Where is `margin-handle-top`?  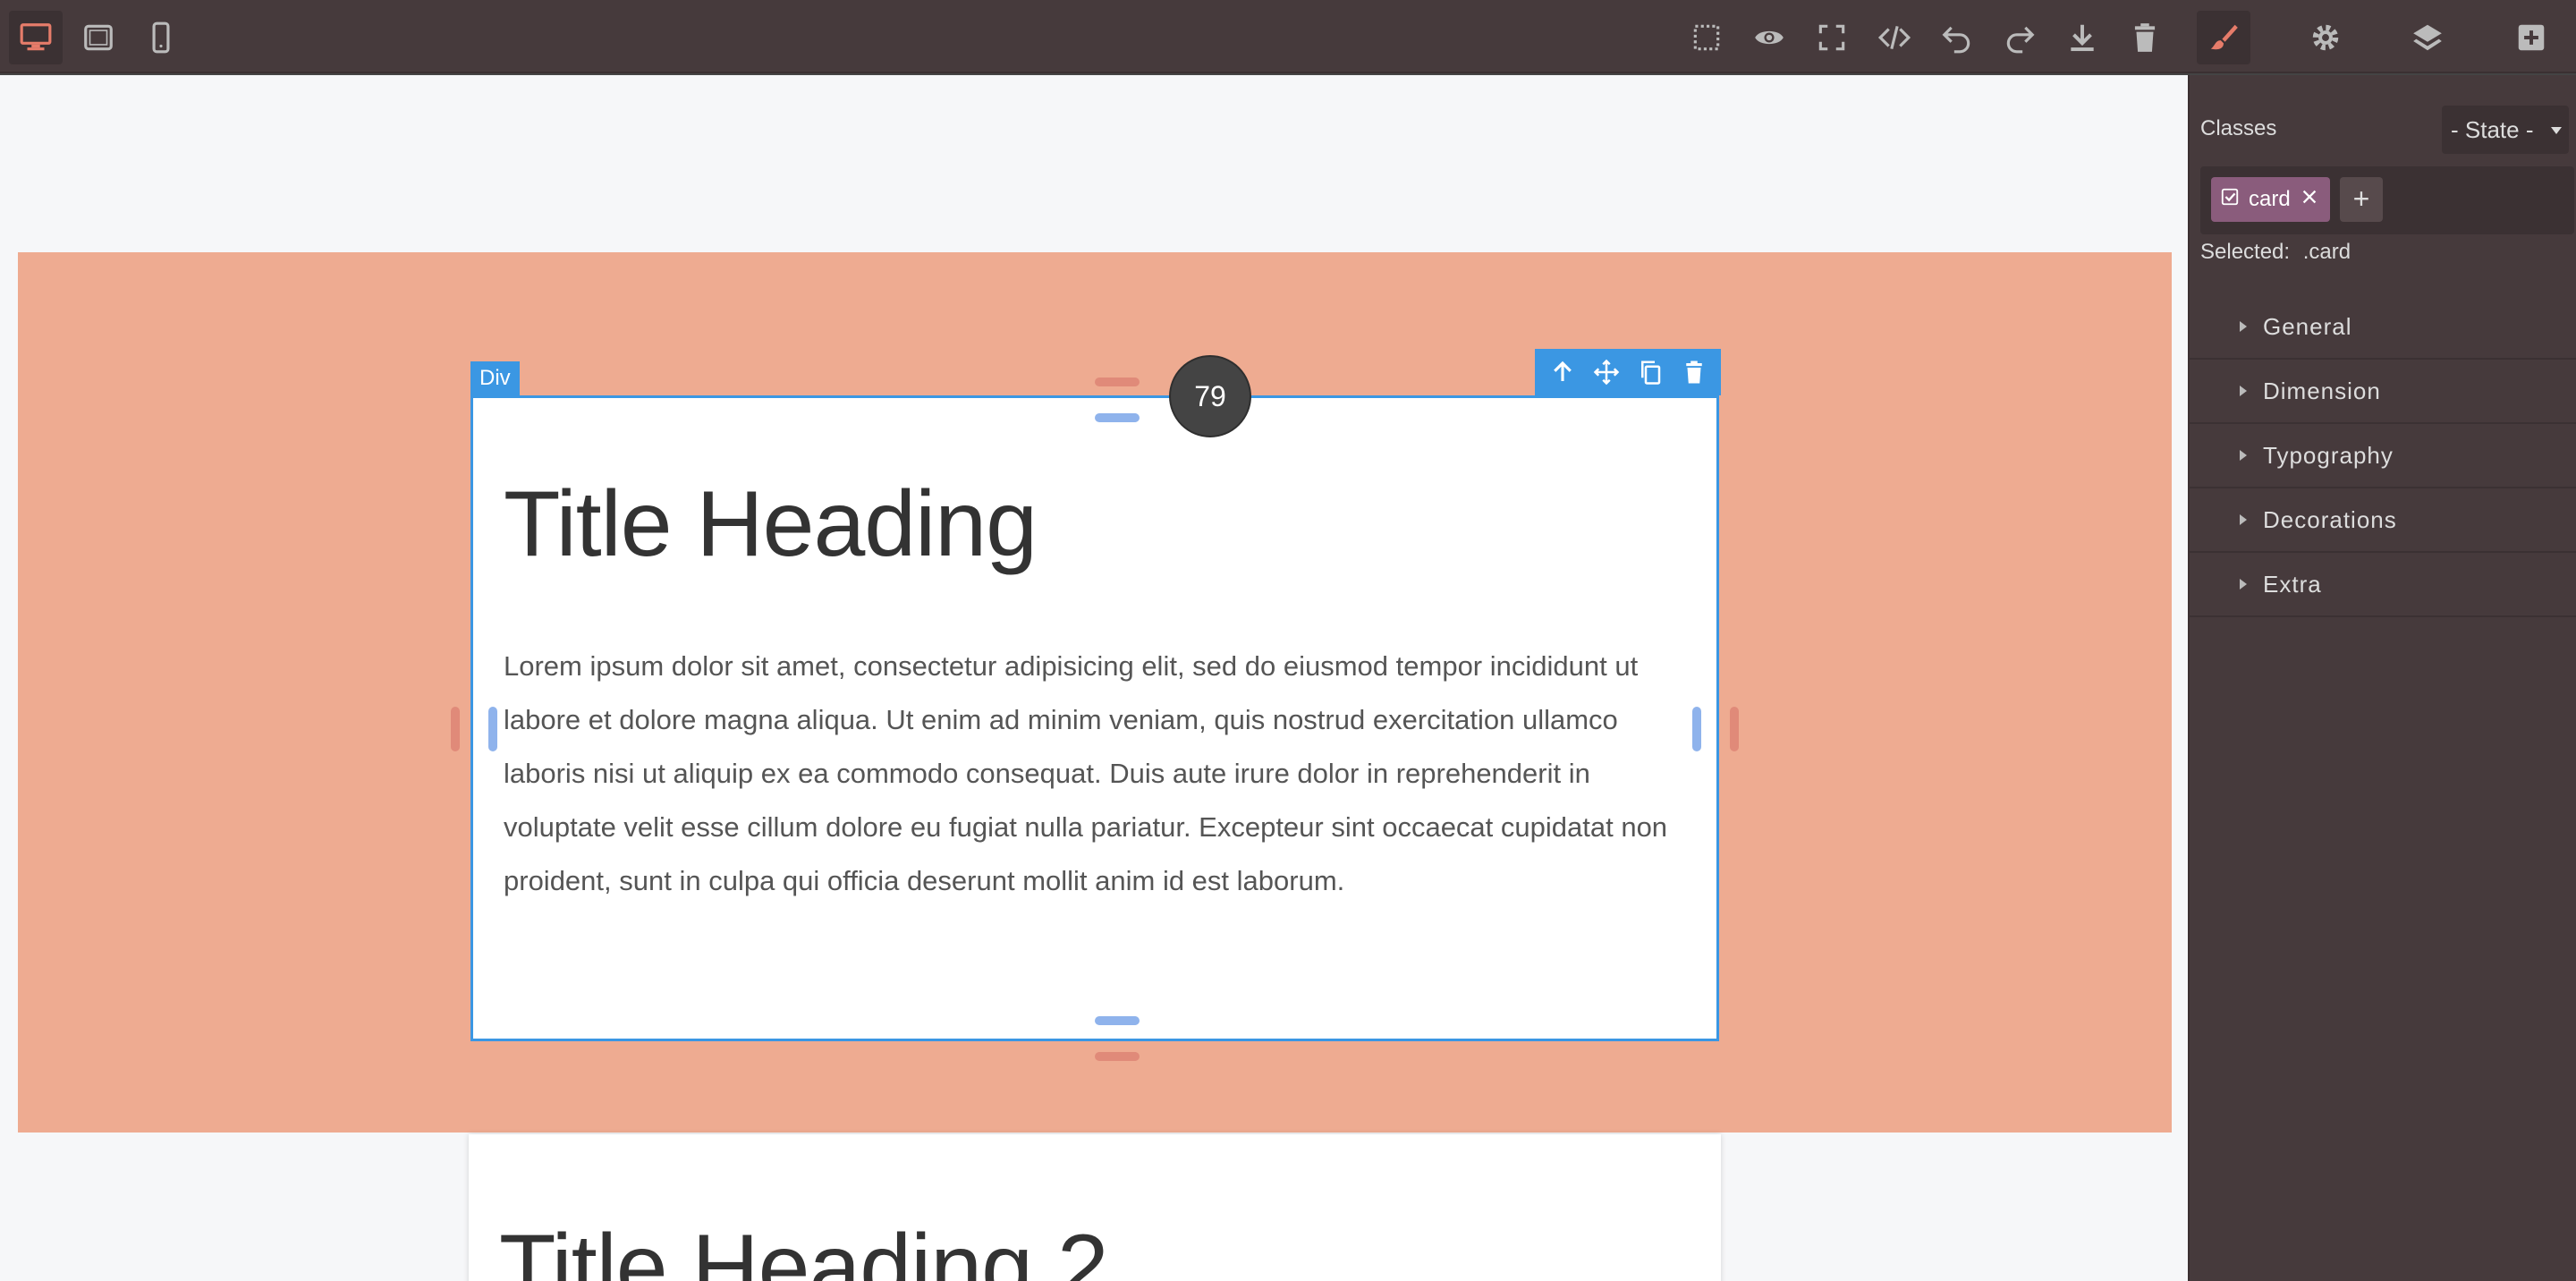 margin-handle-top is located at coordinates (1117, 382).